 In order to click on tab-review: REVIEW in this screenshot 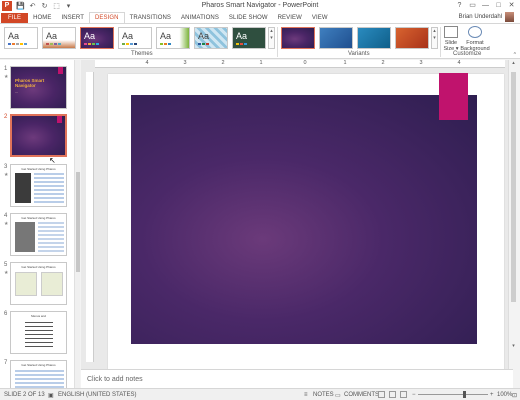, I will do `click(290, 18)`.